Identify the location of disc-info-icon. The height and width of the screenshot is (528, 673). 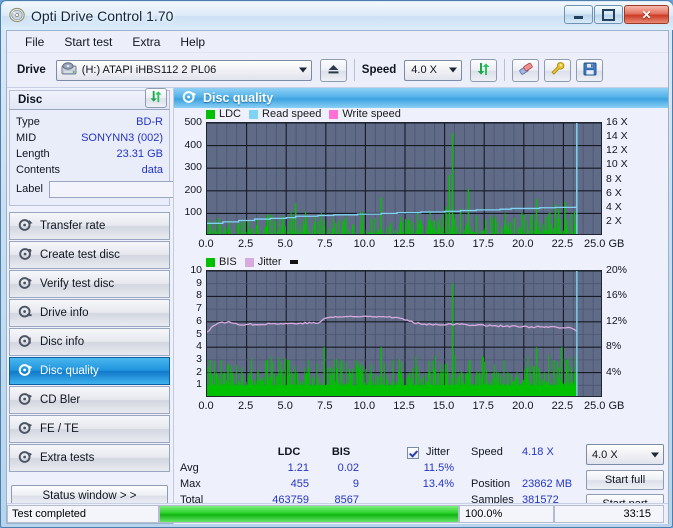
(25, 342).